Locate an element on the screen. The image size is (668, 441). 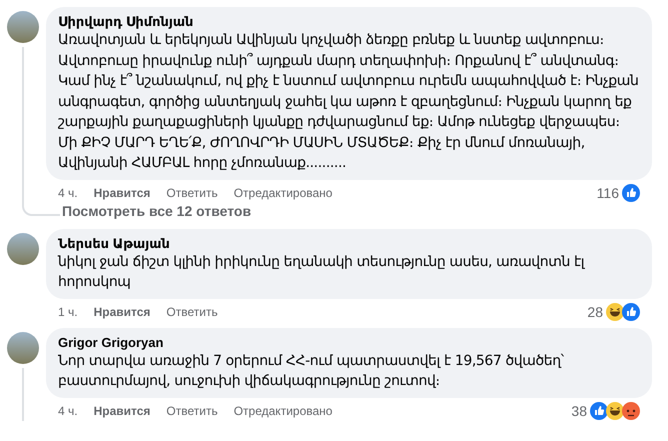
author-name: Սիրվարդ Սիմոնյան is located at coordinates (349, 22).